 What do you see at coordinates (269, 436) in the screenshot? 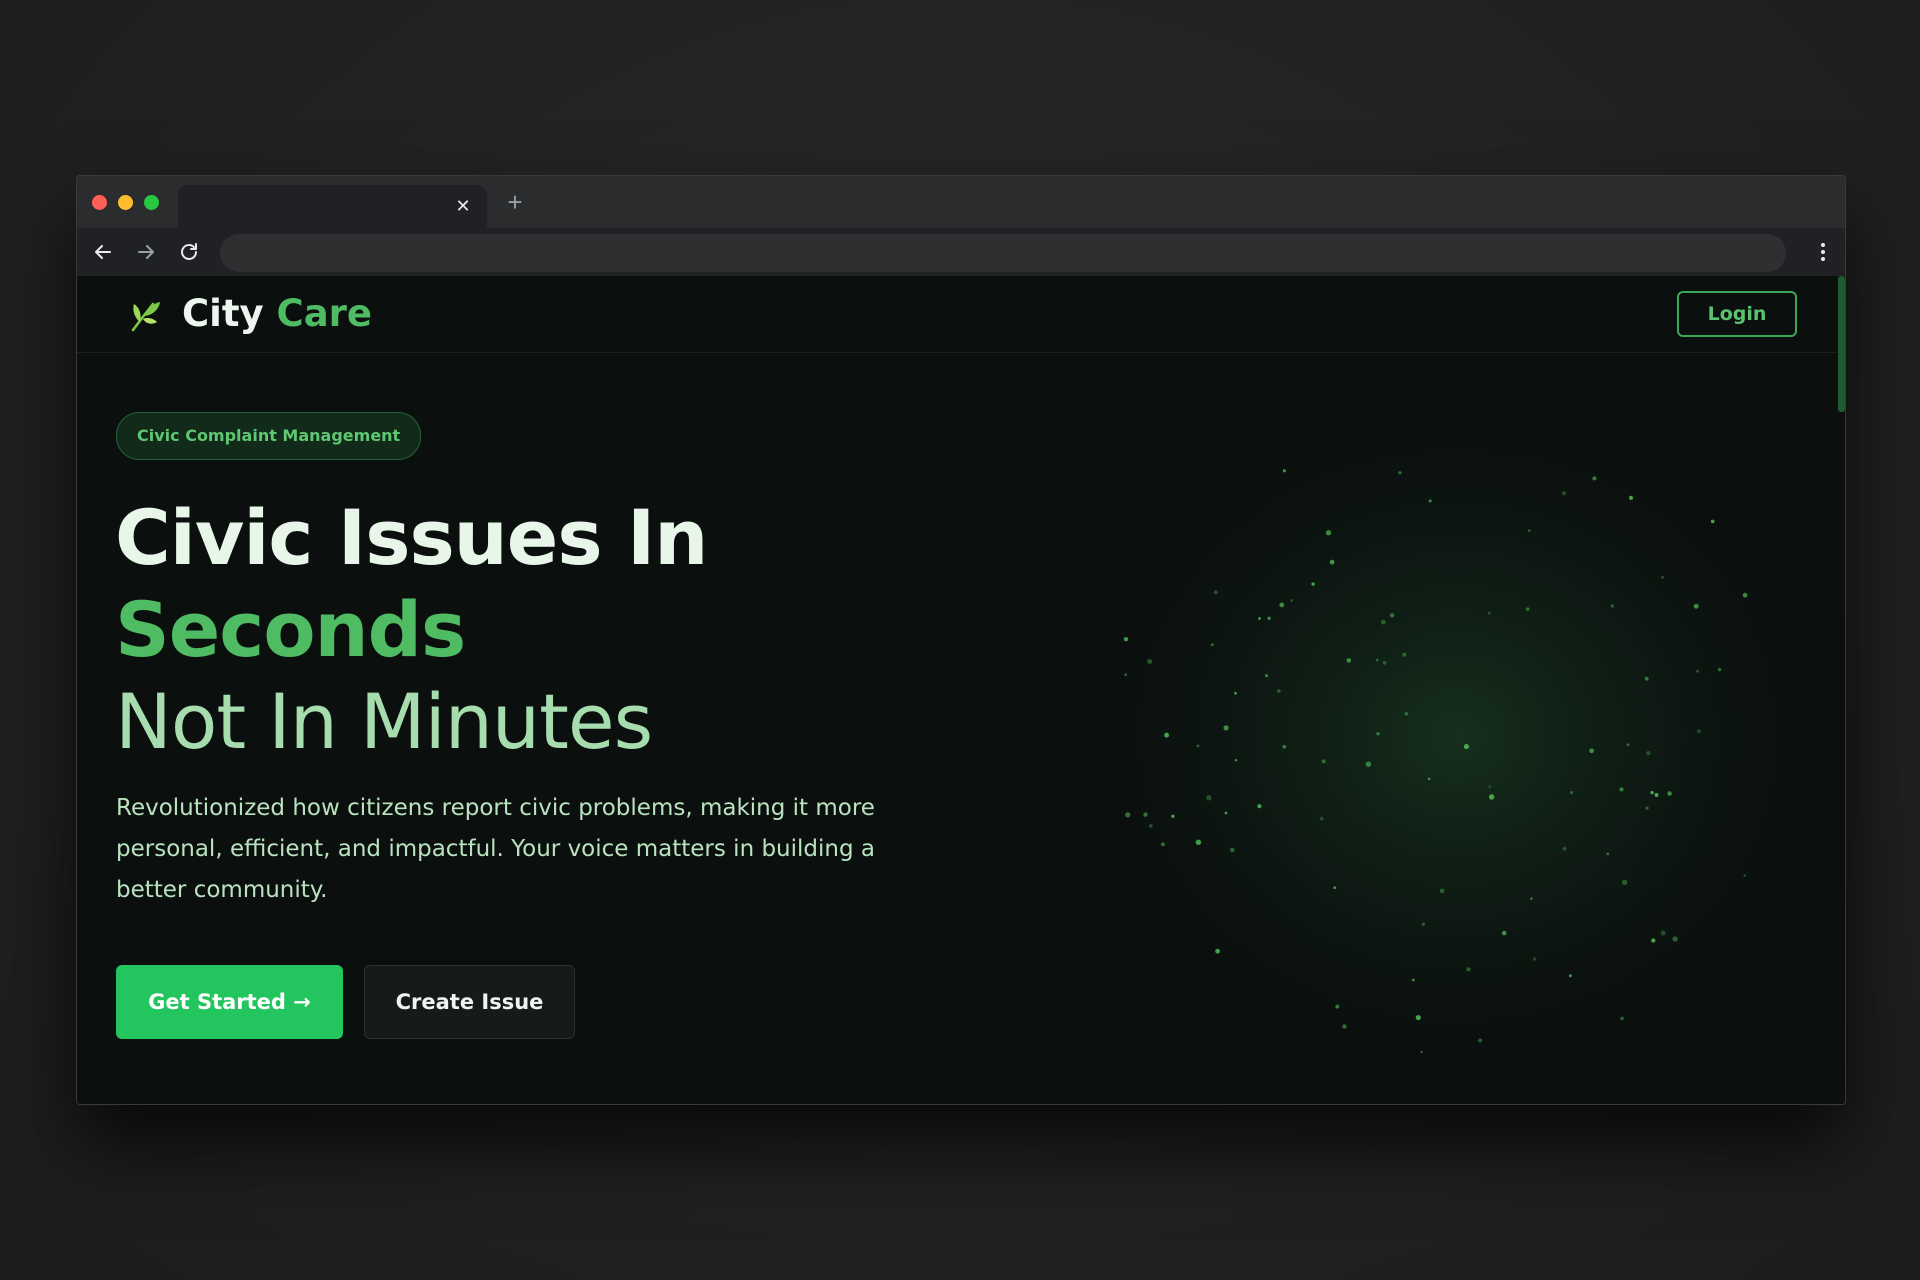
I see `category-badge: Civic Complaint Management` at bounding box center [269, 436].